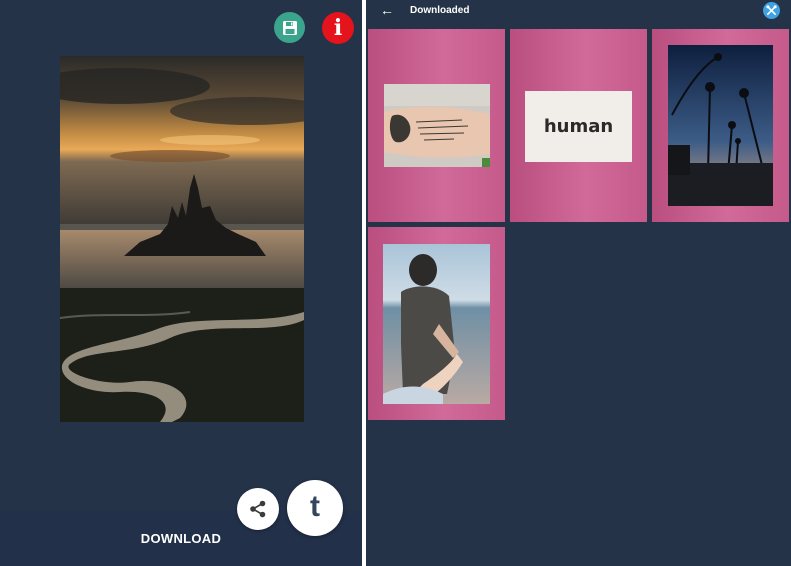 This screenshot has height=566, width=791. I want to click on downloaded-item-human: human, so click(578, 125).